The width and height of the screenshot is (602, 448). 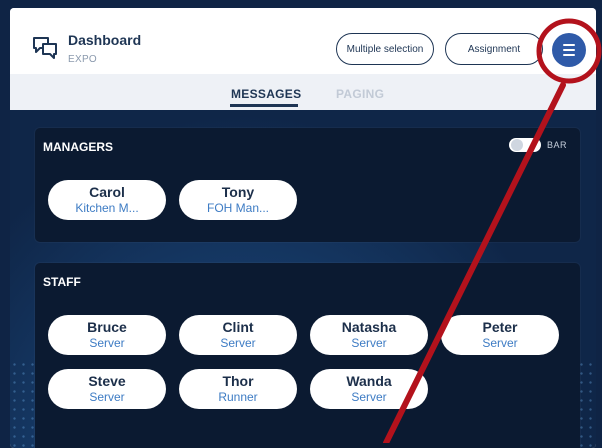 What do you see at coordinates (78, 147) in the screenshot?
I see `managers-title: MANAGERS` at bounding box center [78, 147].